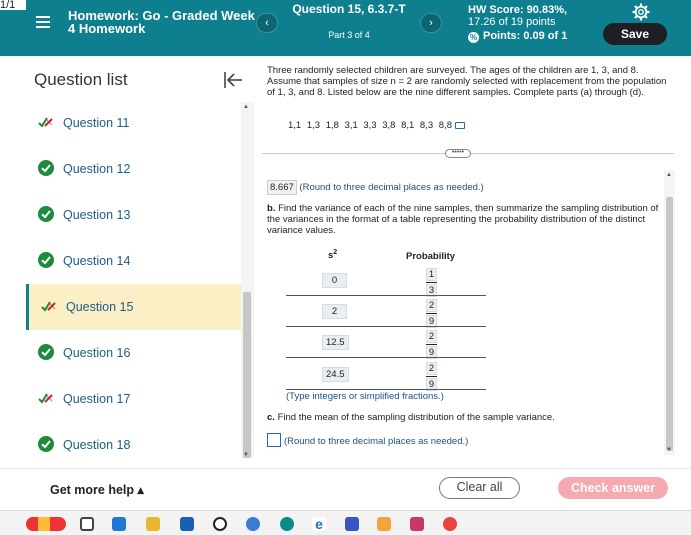 The image size is (691, 535). What do you see at coordinates (450, 524) in the screenshot?
I see `chrome-icon` at bounding box center [450, 524].